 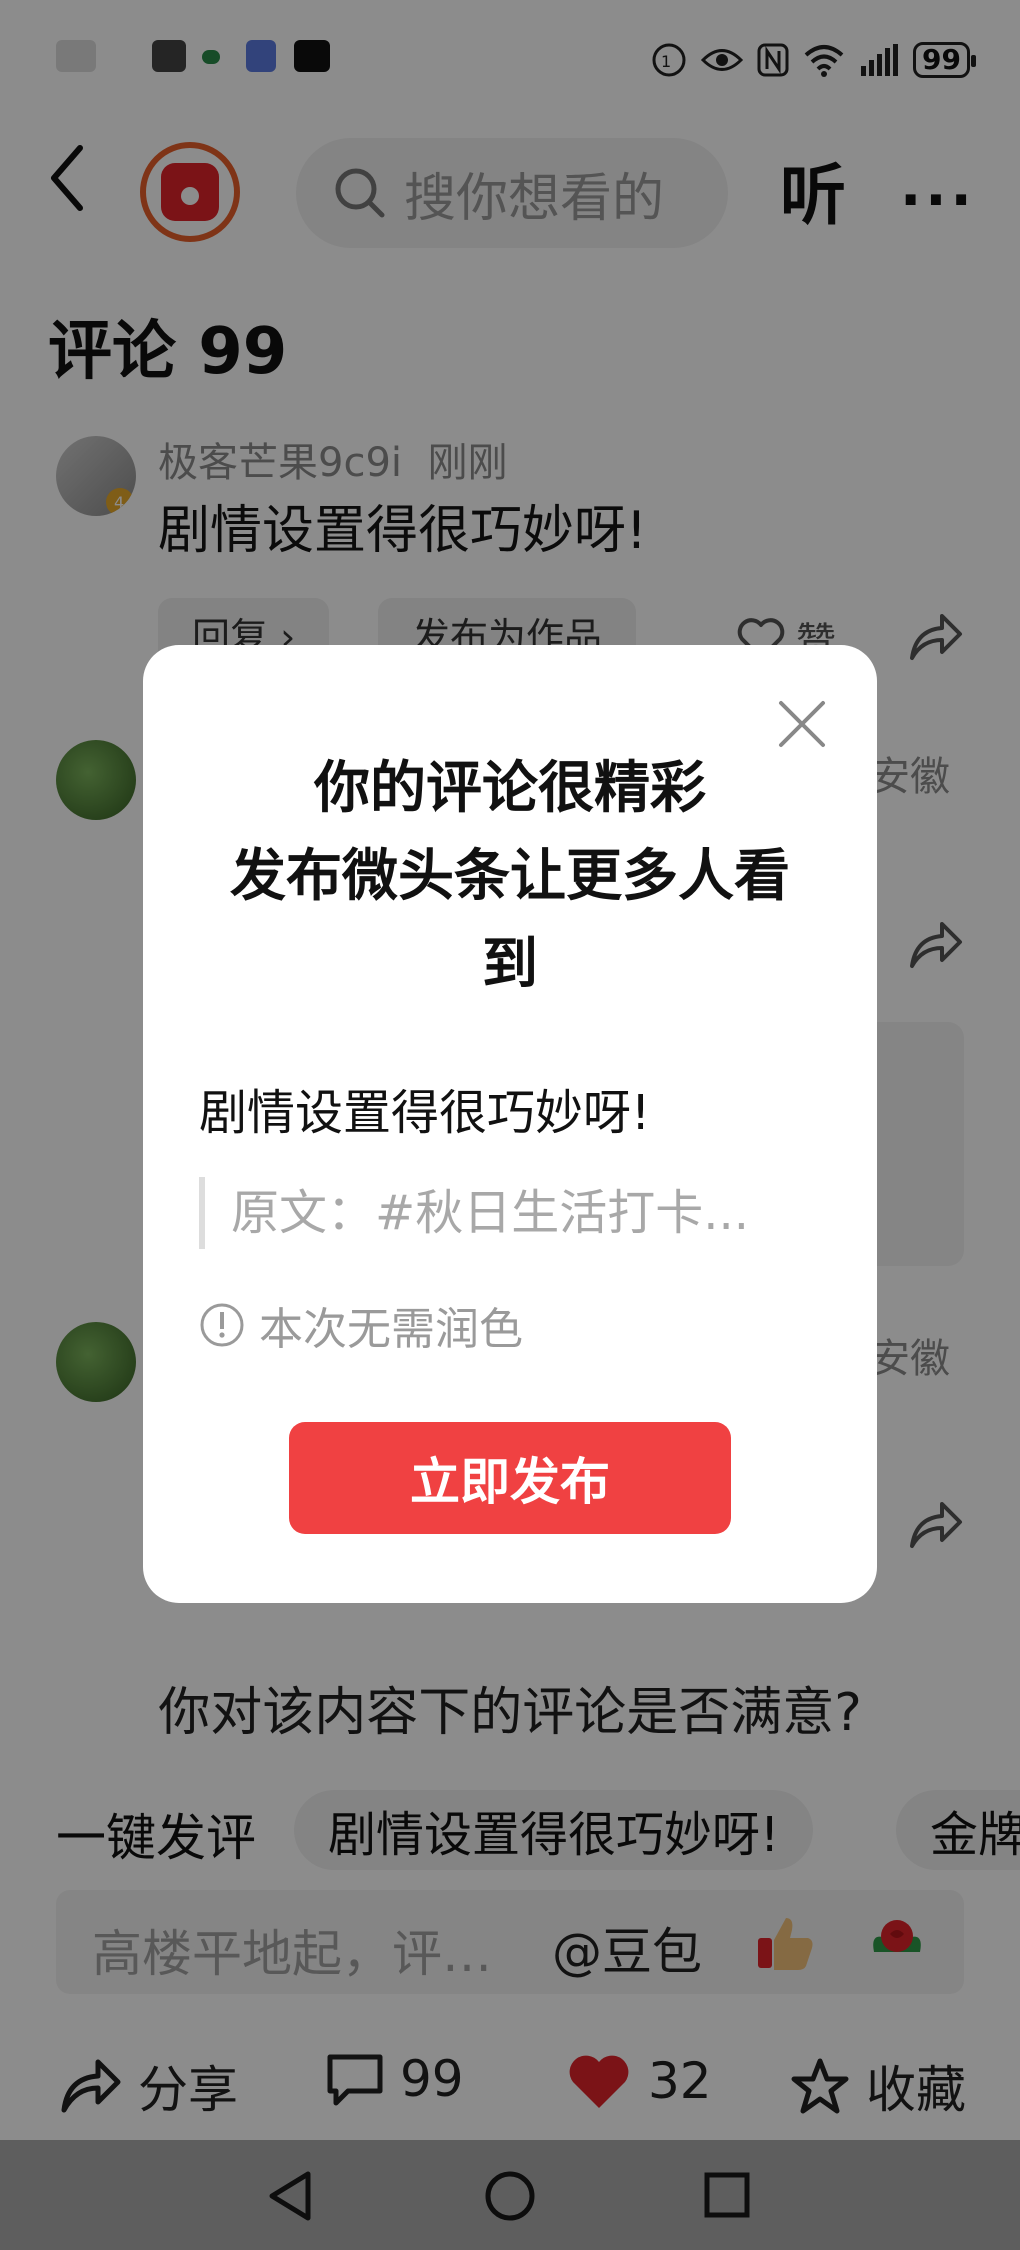 I want to click on dialog-hint-text: 本次无需润色, so click(x=391, y=1329).